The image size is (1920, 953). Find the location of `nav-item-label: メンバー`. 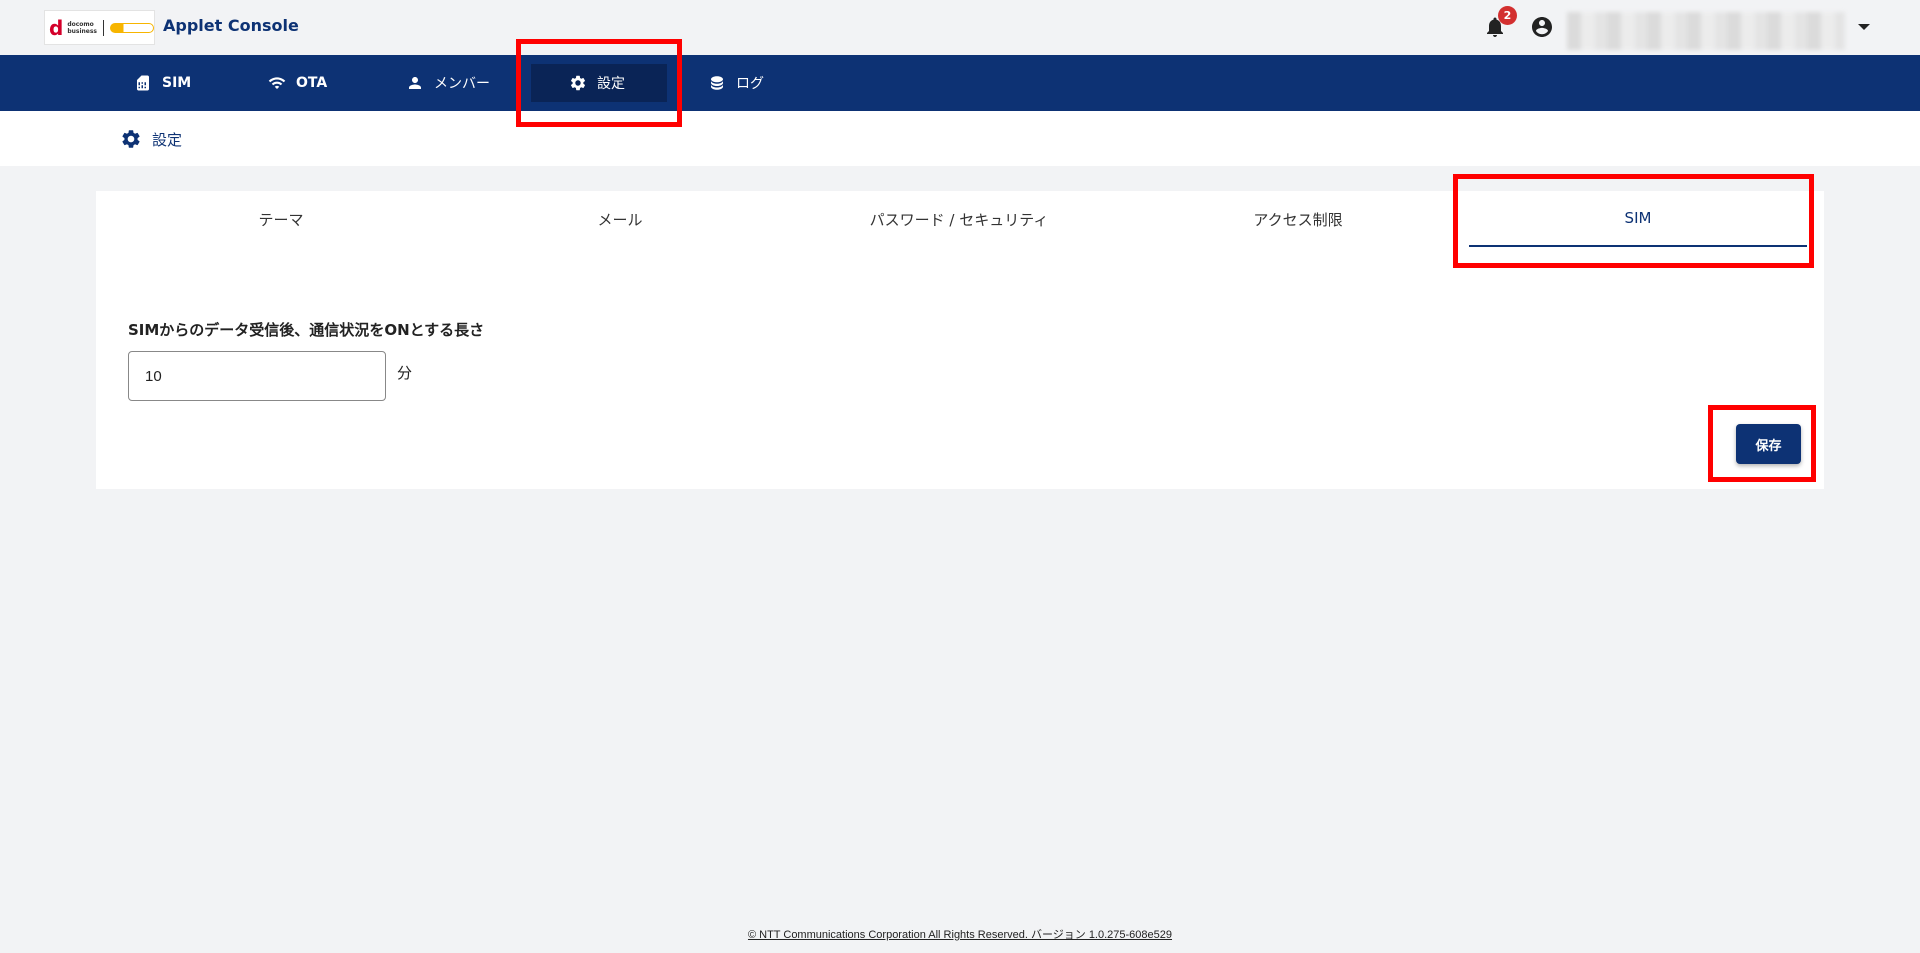

nav-item-label: メンバー is located at coordinates (462, 84).